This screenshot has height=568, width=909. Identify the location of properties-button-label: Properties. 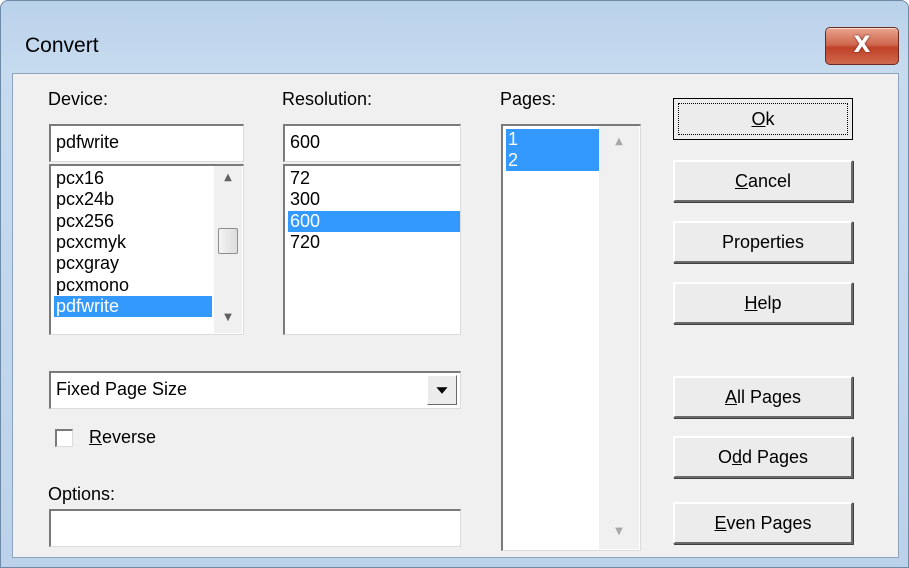
(763, 242).